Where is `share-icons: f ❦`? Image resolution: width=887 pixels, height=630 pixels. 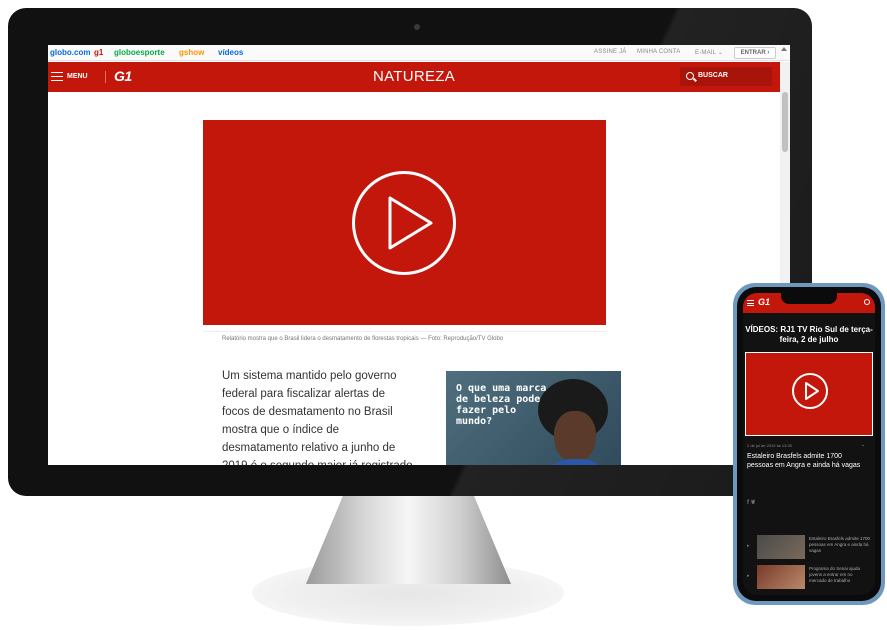
share-icons: f ❦ is located at coordinates (767, 502).